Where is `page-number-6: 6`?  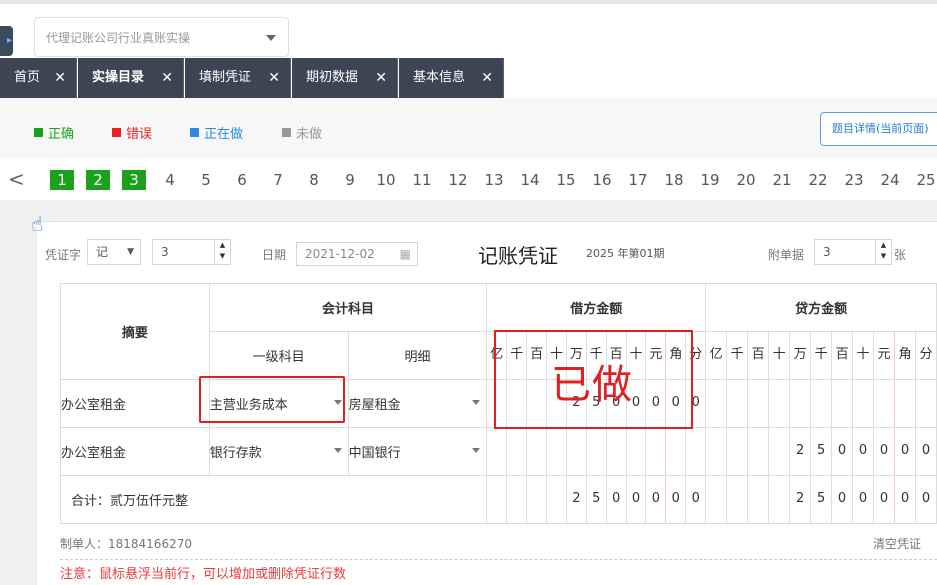 page-number-6: 6 is located at coordinates (242, 180).